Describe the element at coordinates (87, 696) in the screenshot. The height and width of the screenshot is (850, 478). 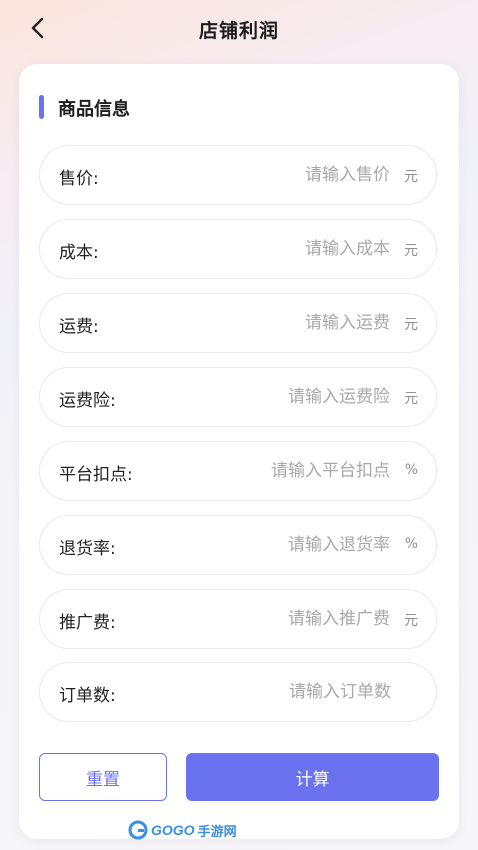
I see `order-count-label: 订单数:` at that location.